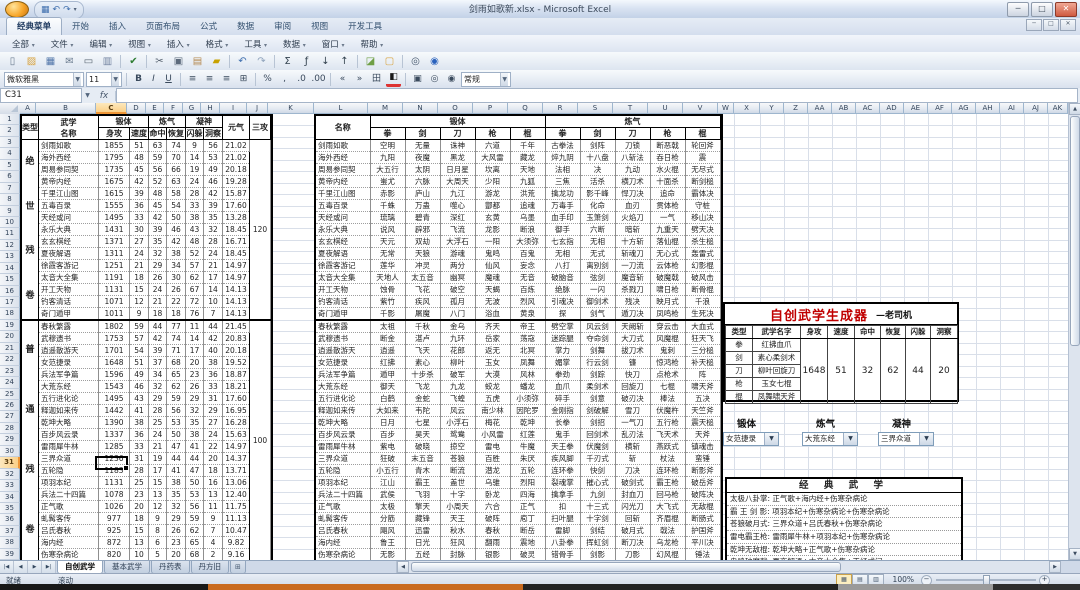 Image resolution: width=1080 pixels, height=590 pixels. Describe the element at coordinates (114, 554) in the screenshot. I see `stat-cell: 820` at that location.